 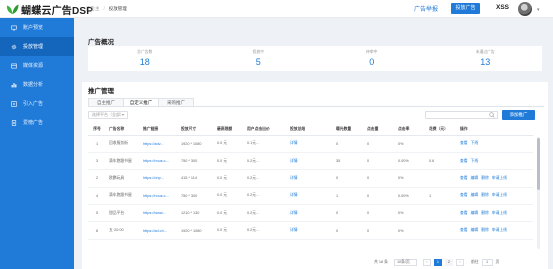 I want to click on search-icon, so click(x=492, y=115).